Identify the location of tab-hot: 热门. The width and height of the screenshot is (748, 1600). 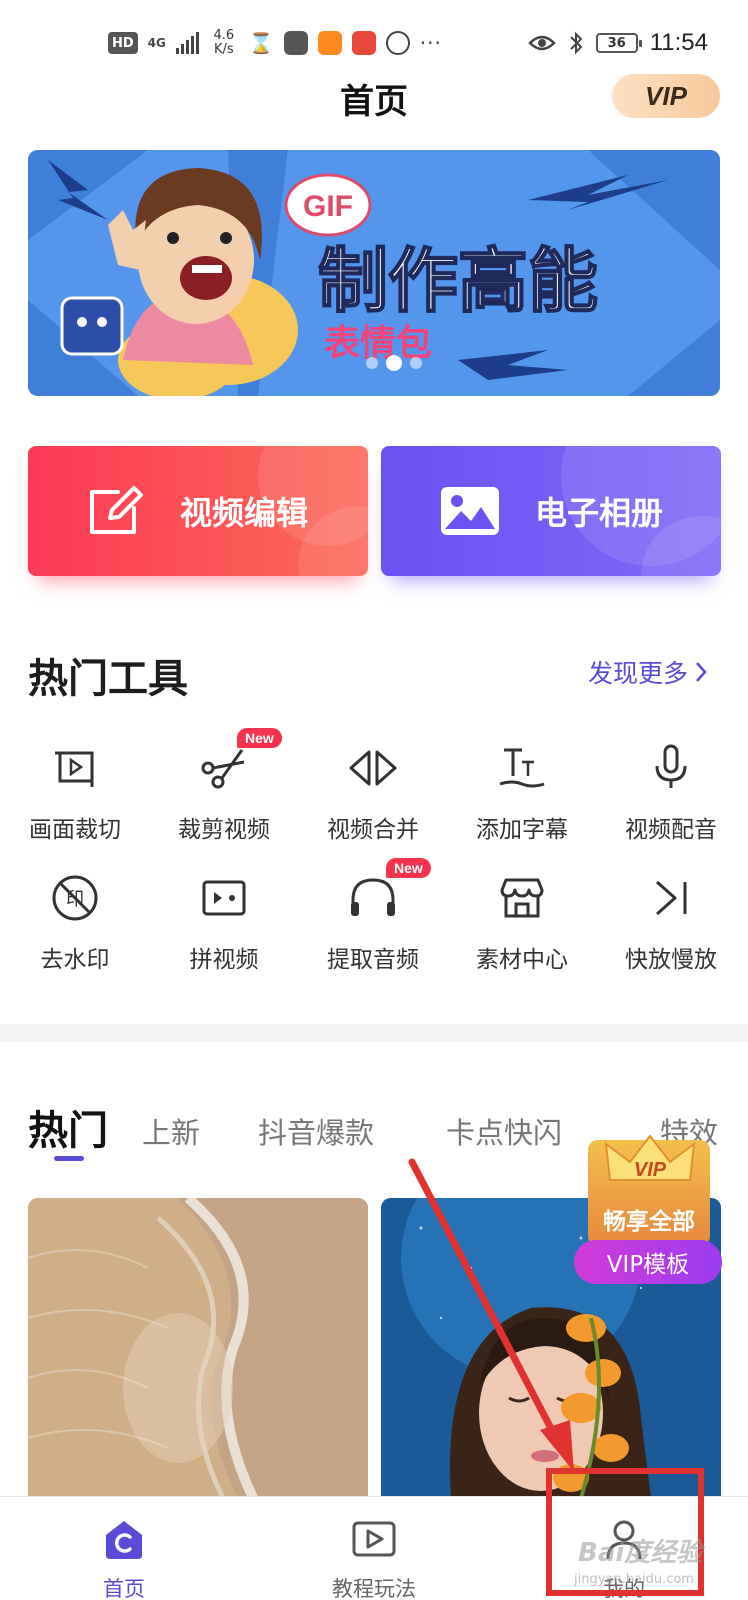
(68, 1127).